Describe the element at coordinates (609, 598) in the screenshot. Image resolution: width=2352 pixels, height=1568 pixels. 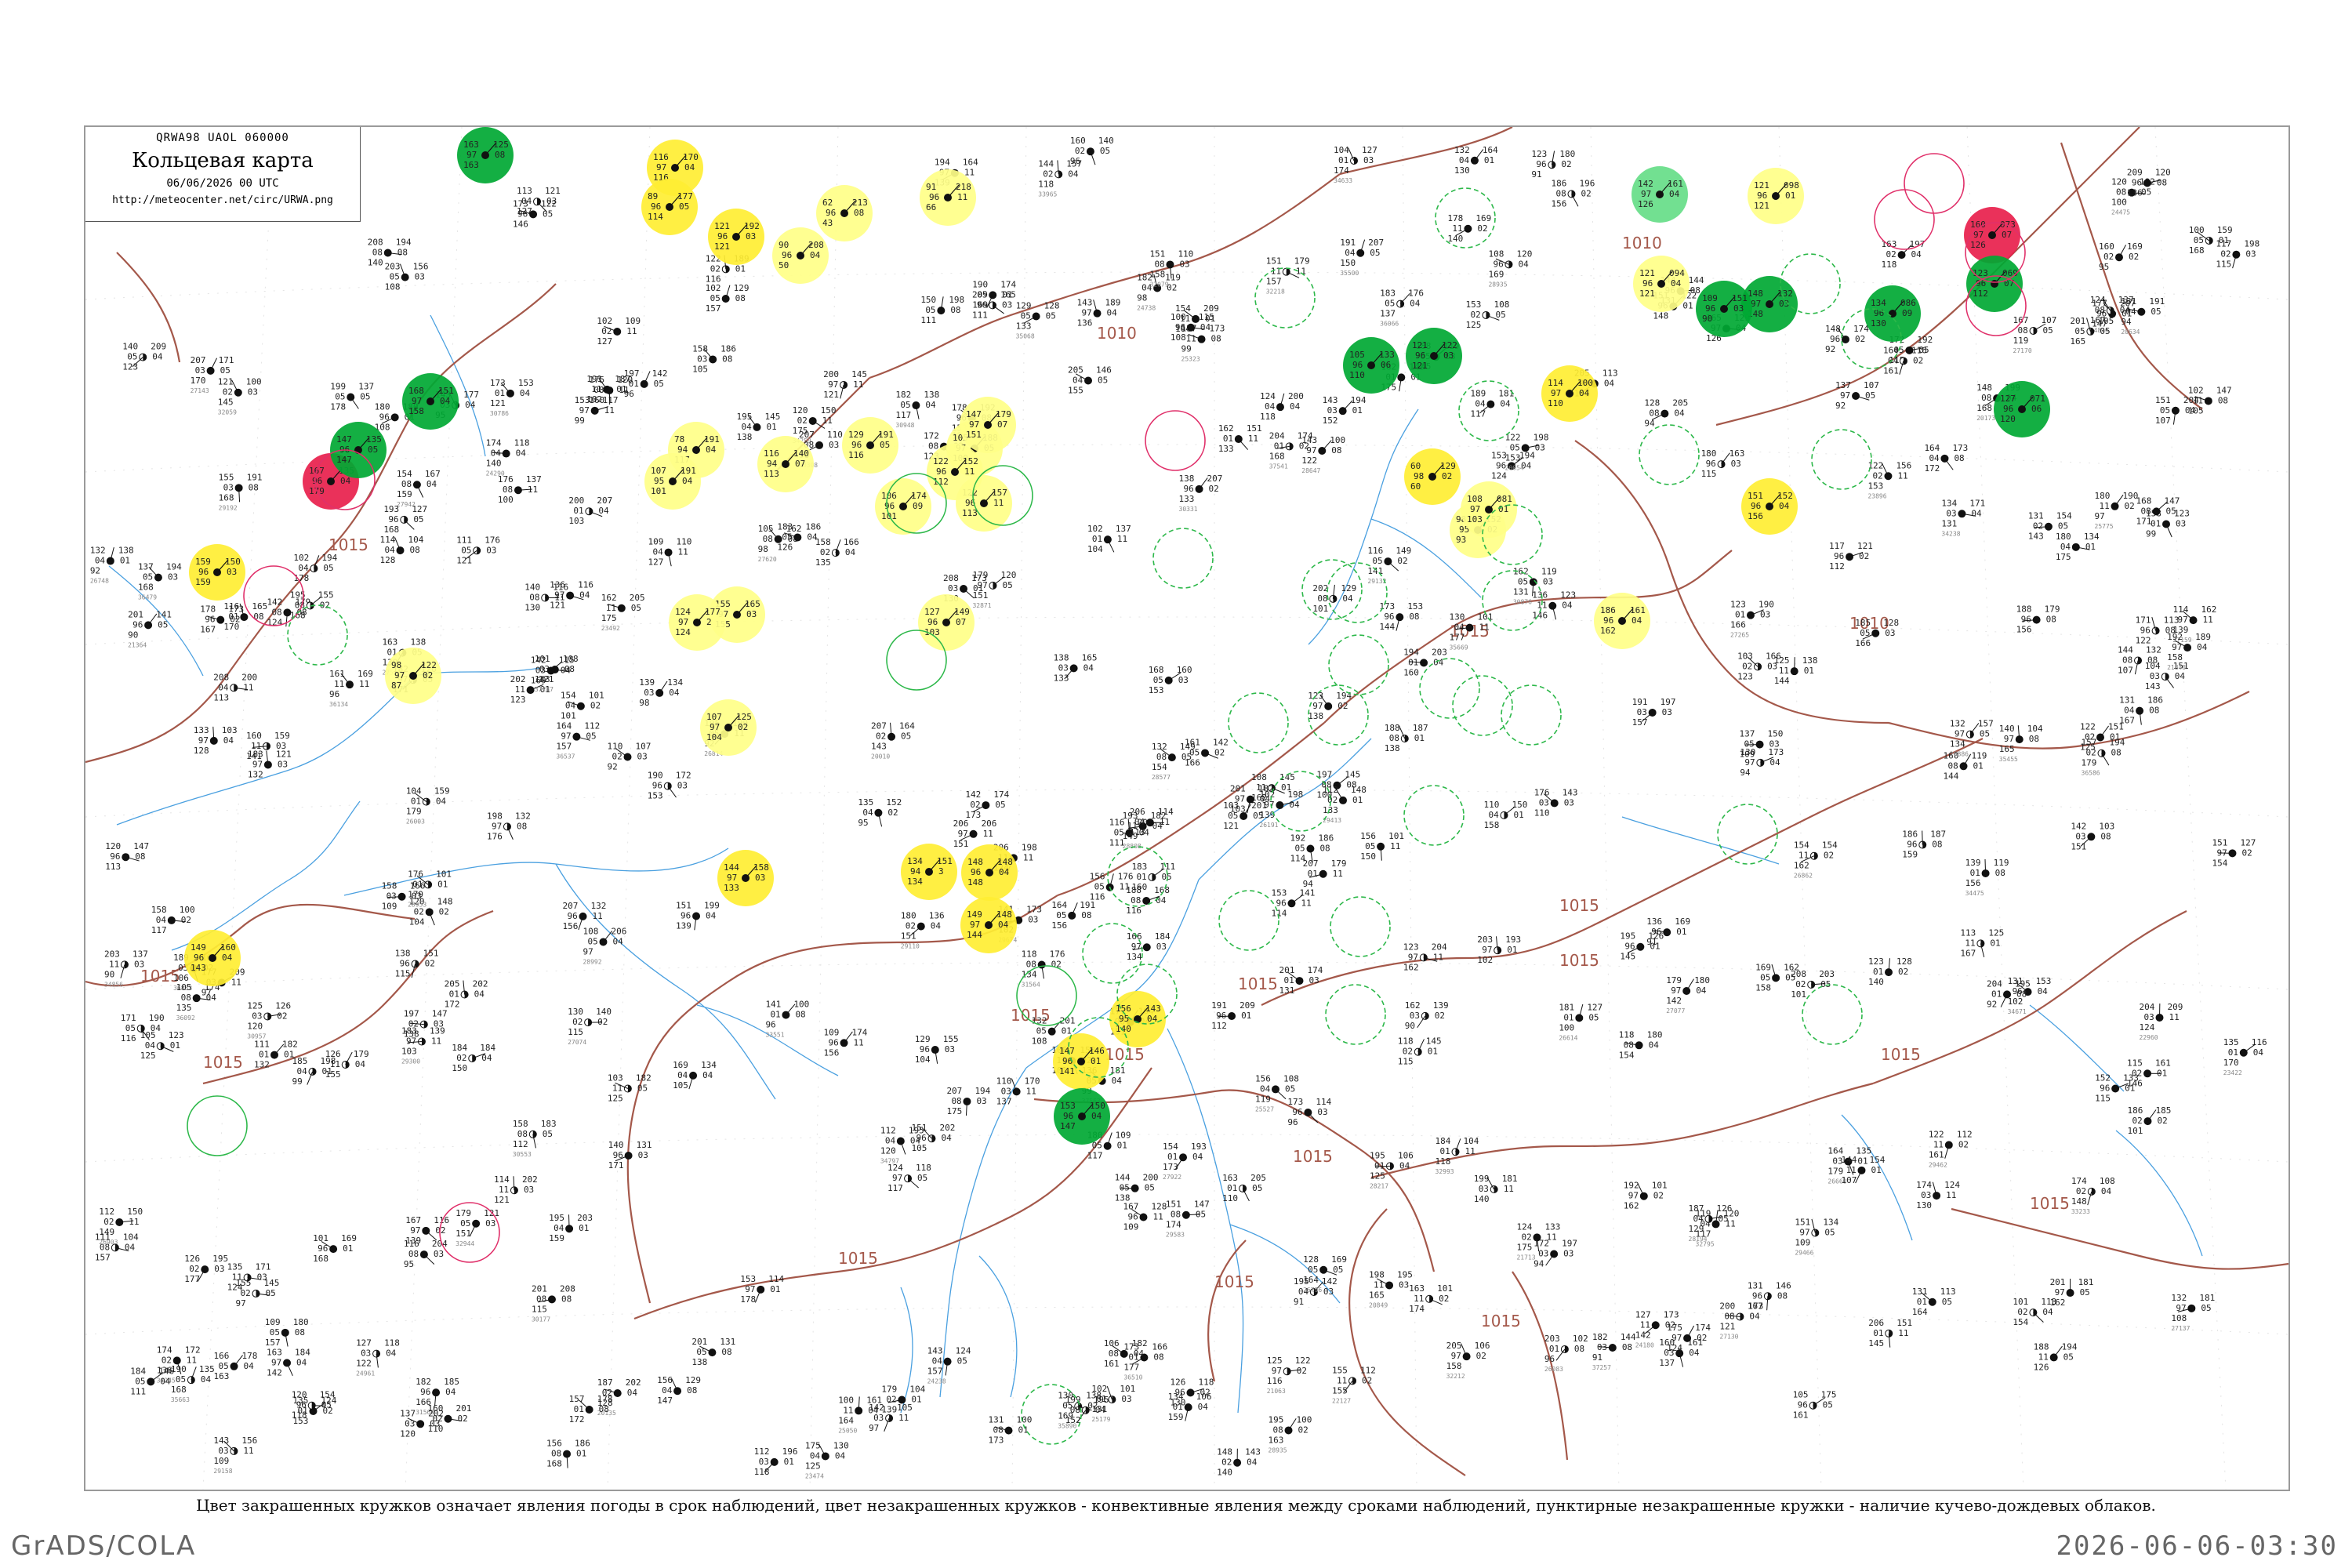
I see `svg-text: 162` at that location.